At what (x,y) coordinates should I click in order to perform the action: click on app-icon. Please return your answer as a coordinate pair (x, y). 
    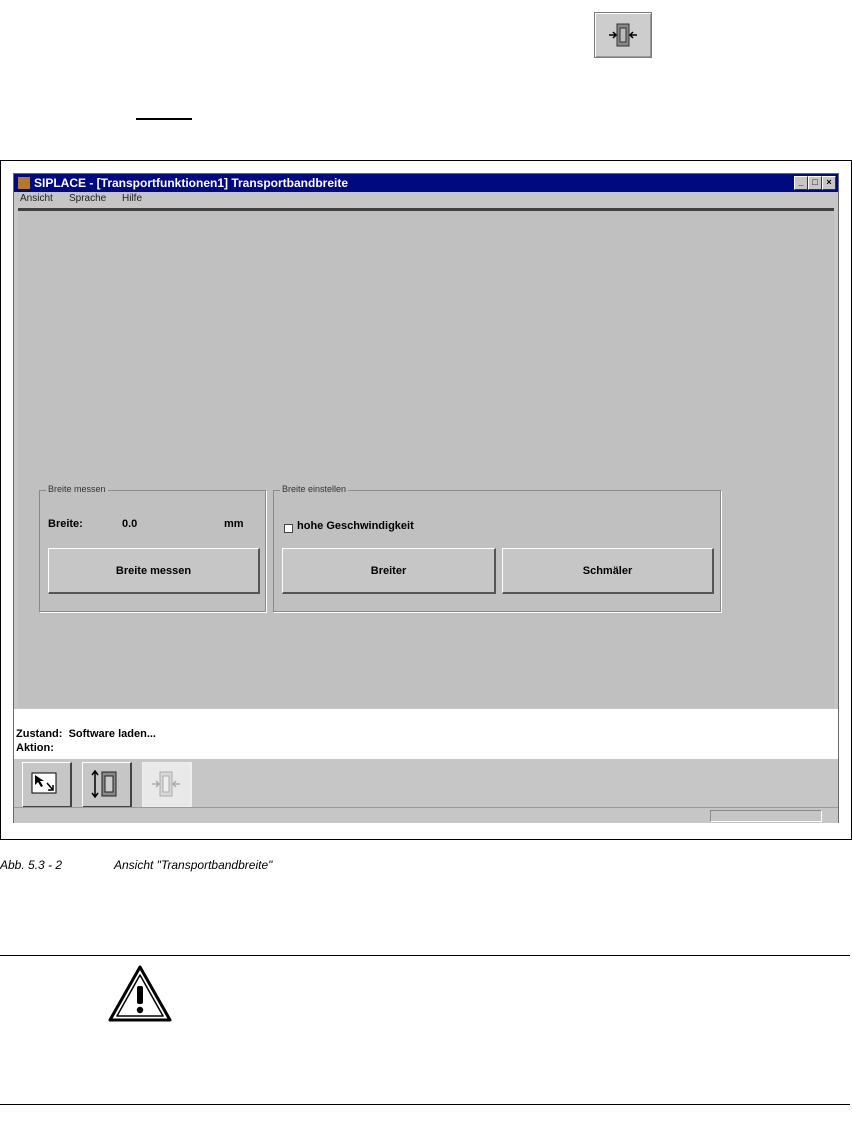
    Looking at the image, I should click on (24, 183).